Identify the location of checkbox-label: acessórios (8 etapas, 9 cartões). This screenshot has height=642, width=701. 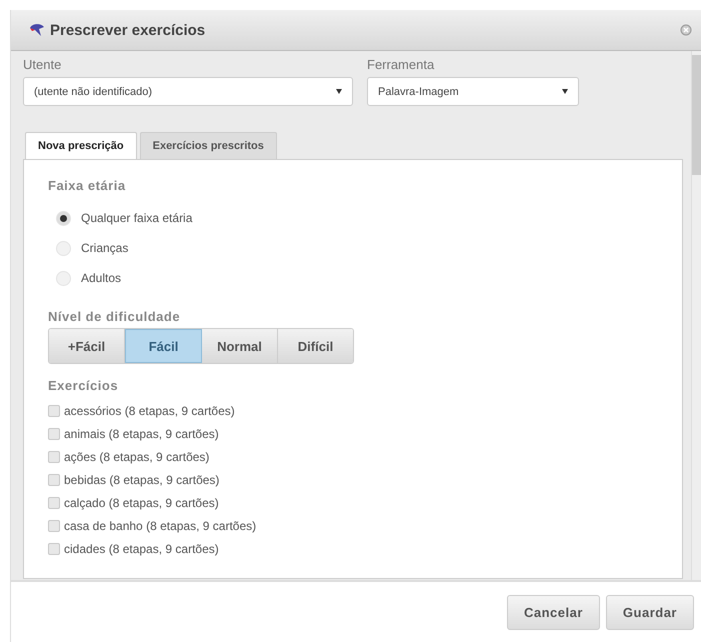
(149, 411).